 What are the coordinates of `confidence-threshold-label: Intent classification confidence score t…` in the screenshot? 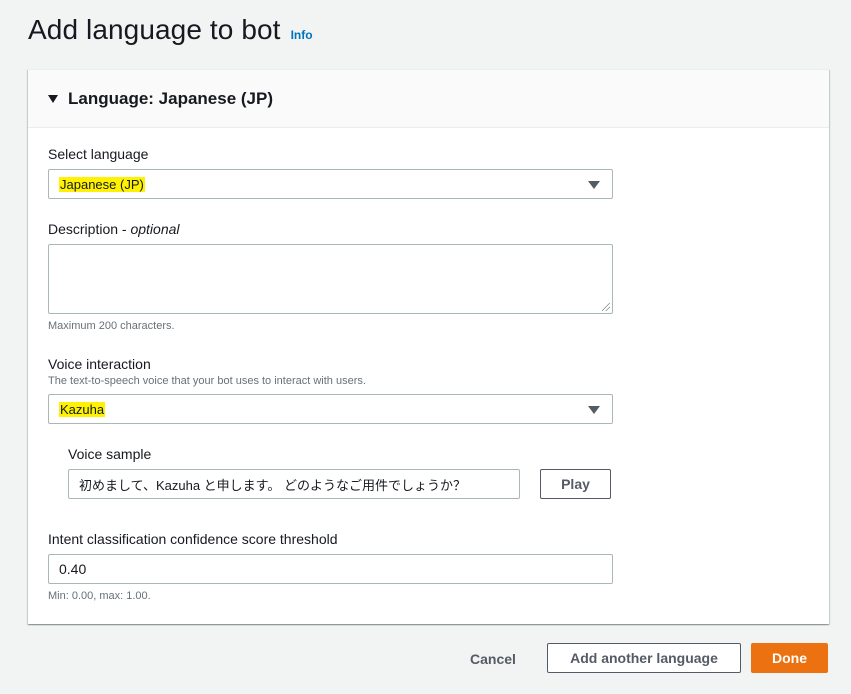 It's located at (193, 539).